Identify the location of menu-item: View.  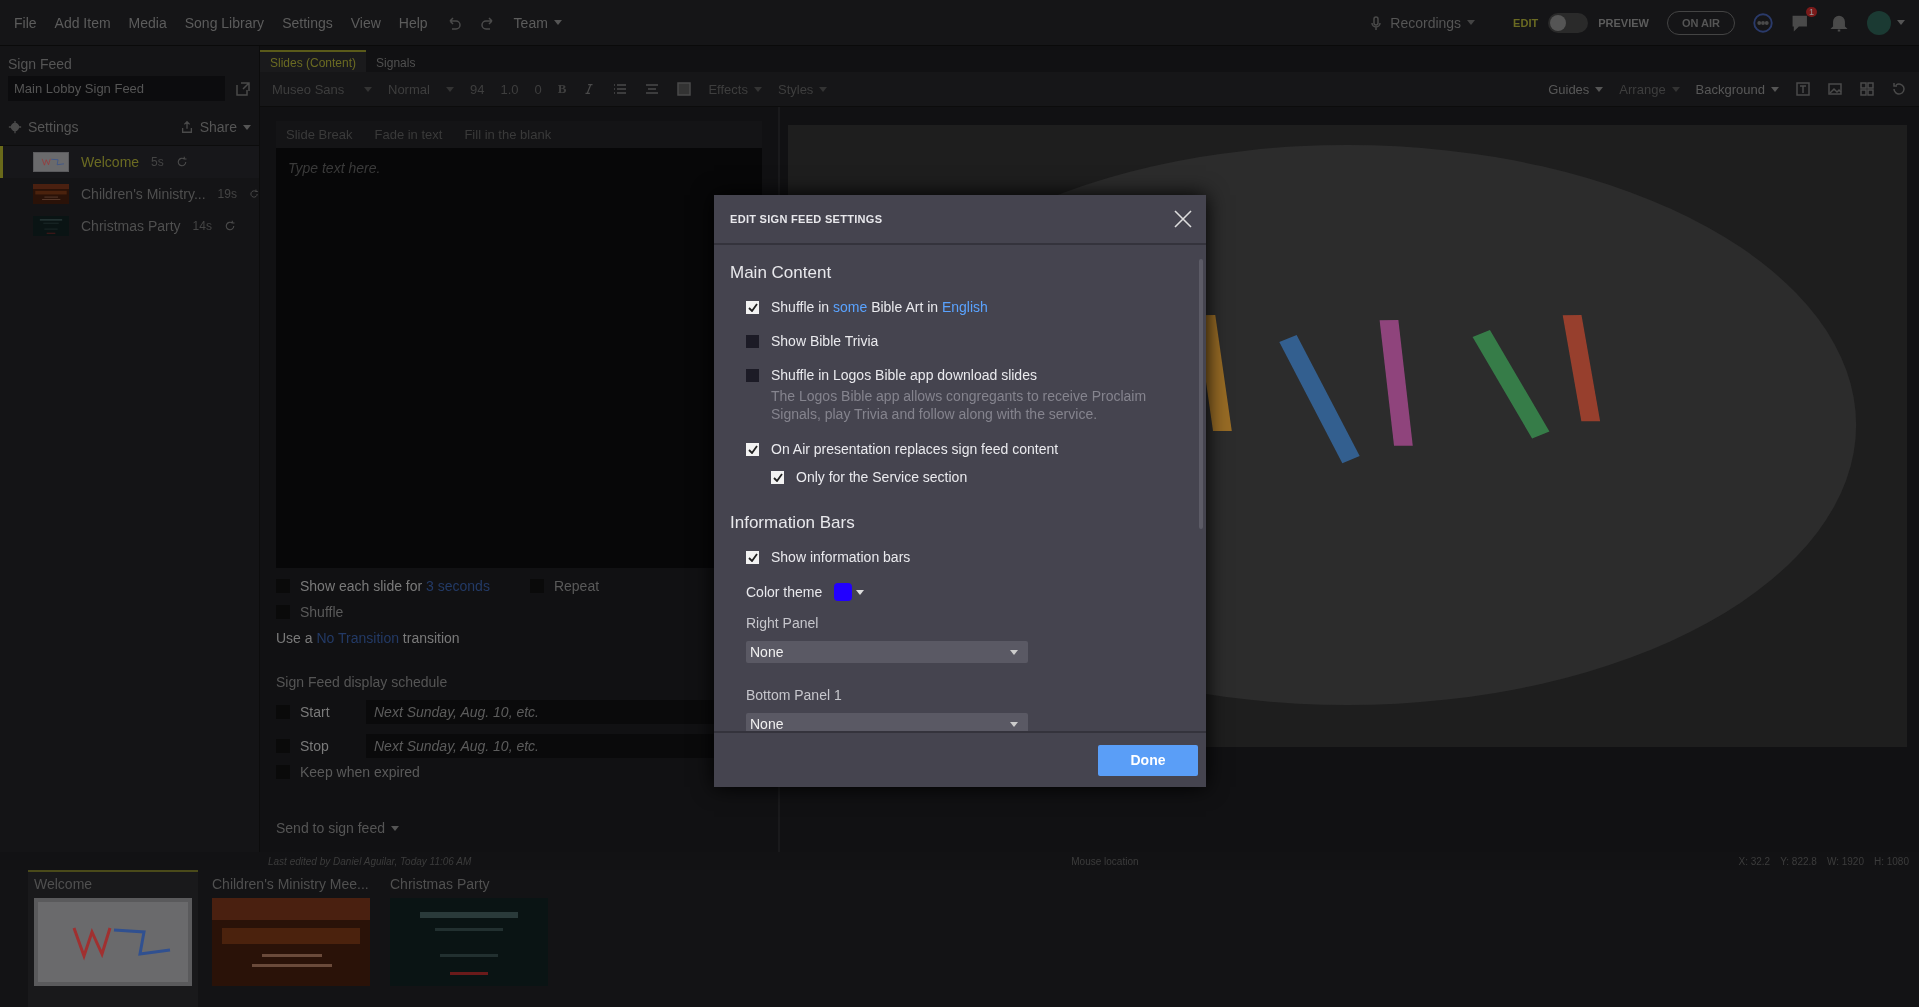
(365, 22).